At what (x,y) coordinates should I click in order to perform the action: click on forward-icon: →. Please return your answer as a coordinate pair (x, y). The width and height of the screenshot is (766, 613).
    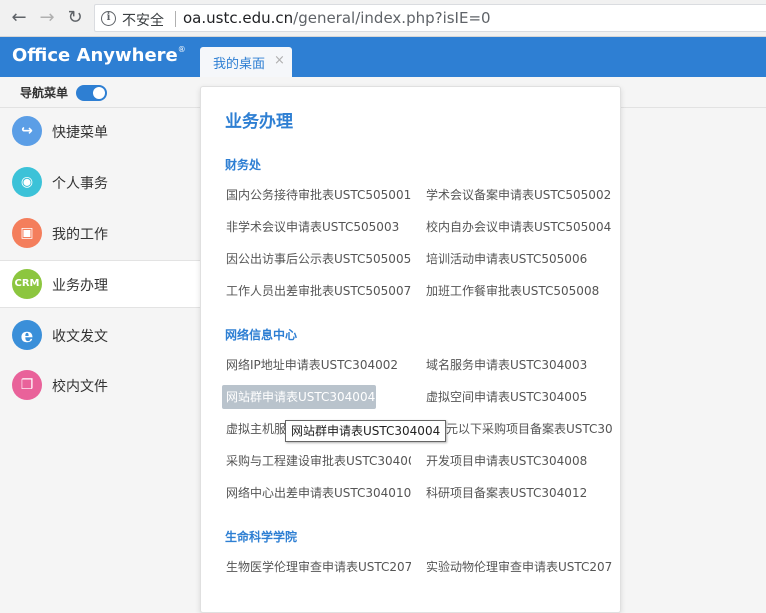
    Looking at the image, I should click on (47, 18).